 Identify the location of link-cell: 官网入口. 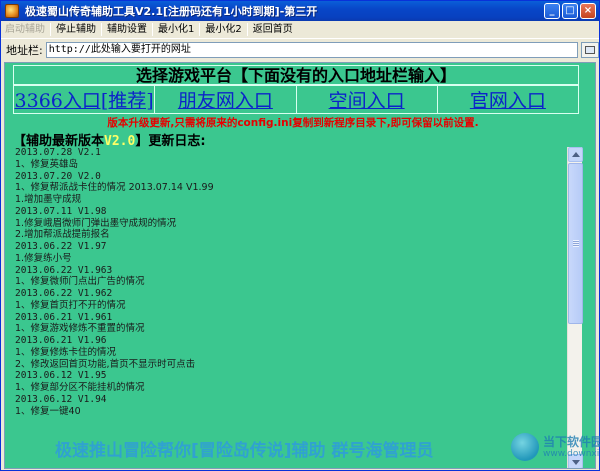
(508, 99).